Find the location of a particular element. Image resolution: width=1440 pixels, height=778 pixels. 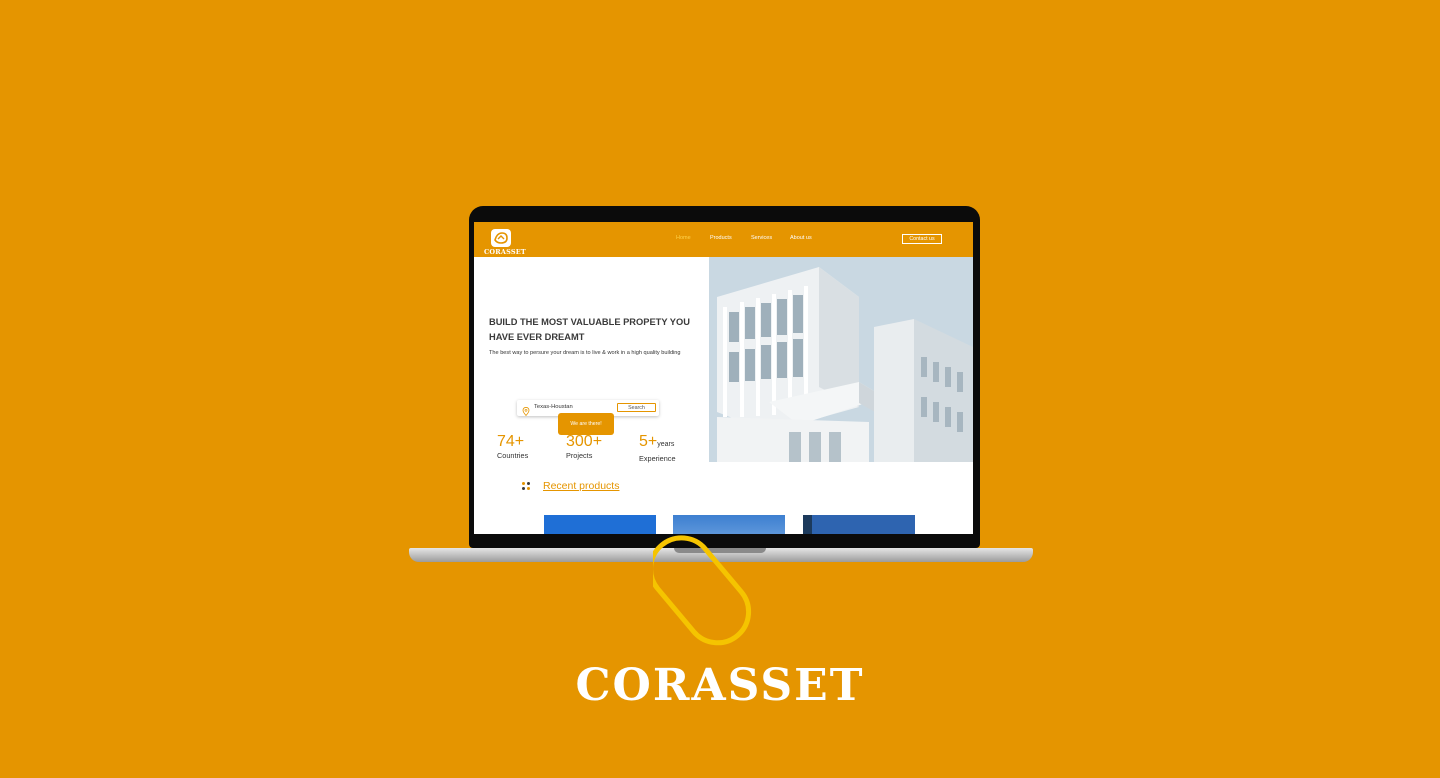

stat-value: 74+ is located at coordinates (511, 441).